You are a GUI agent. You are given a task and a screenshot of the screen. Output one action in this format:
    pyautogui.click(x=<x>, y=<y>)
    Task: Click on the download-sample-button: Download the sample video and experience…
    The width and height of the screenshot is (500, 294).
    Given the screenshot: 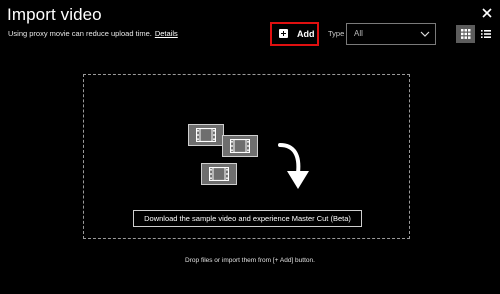 What is the action you would take?
    pyautogui.click(x=247, y=218)
    